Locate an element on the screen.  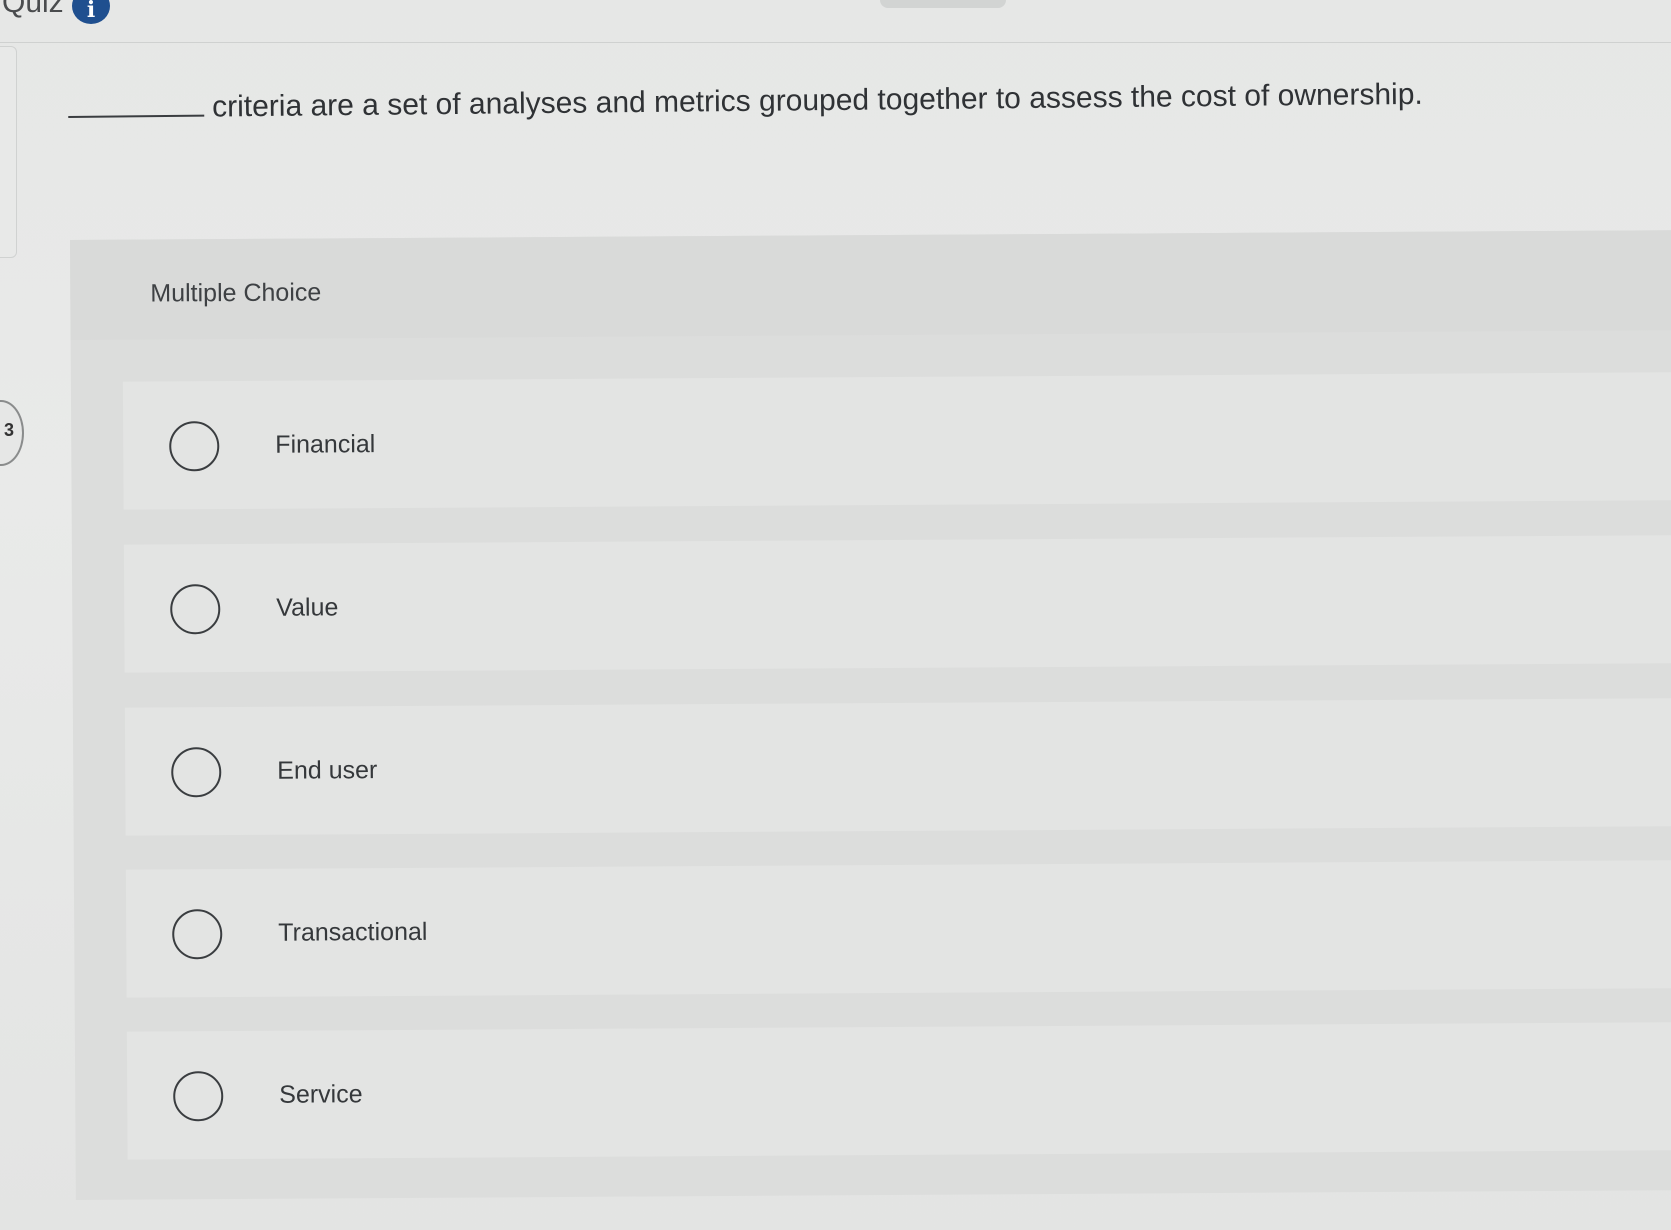
choice-label: Value is located at coordinates (307, 607).